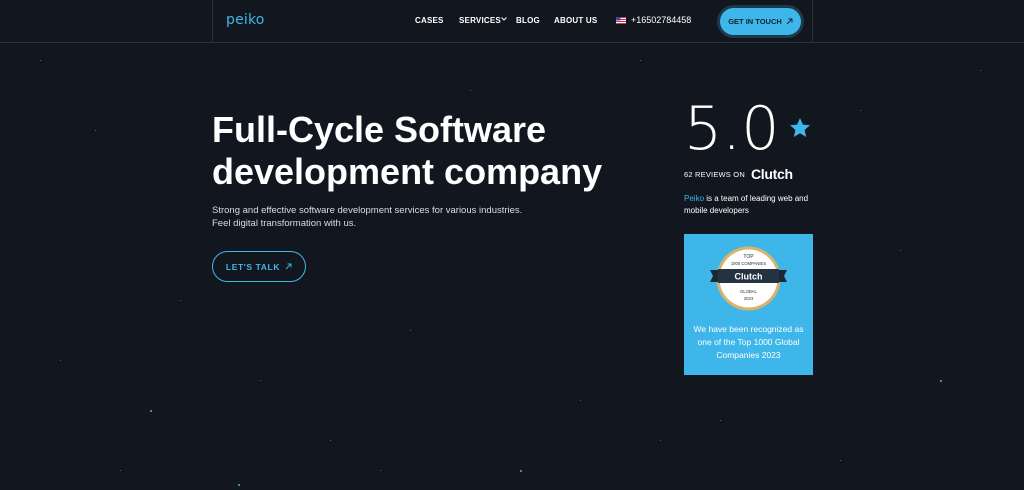 This screenshot has height=490, width=1024. What do you see at coordinates (528, 20) in the screenshot?
I see `nav-blog: BLOG` at bounding box center [528, 20].